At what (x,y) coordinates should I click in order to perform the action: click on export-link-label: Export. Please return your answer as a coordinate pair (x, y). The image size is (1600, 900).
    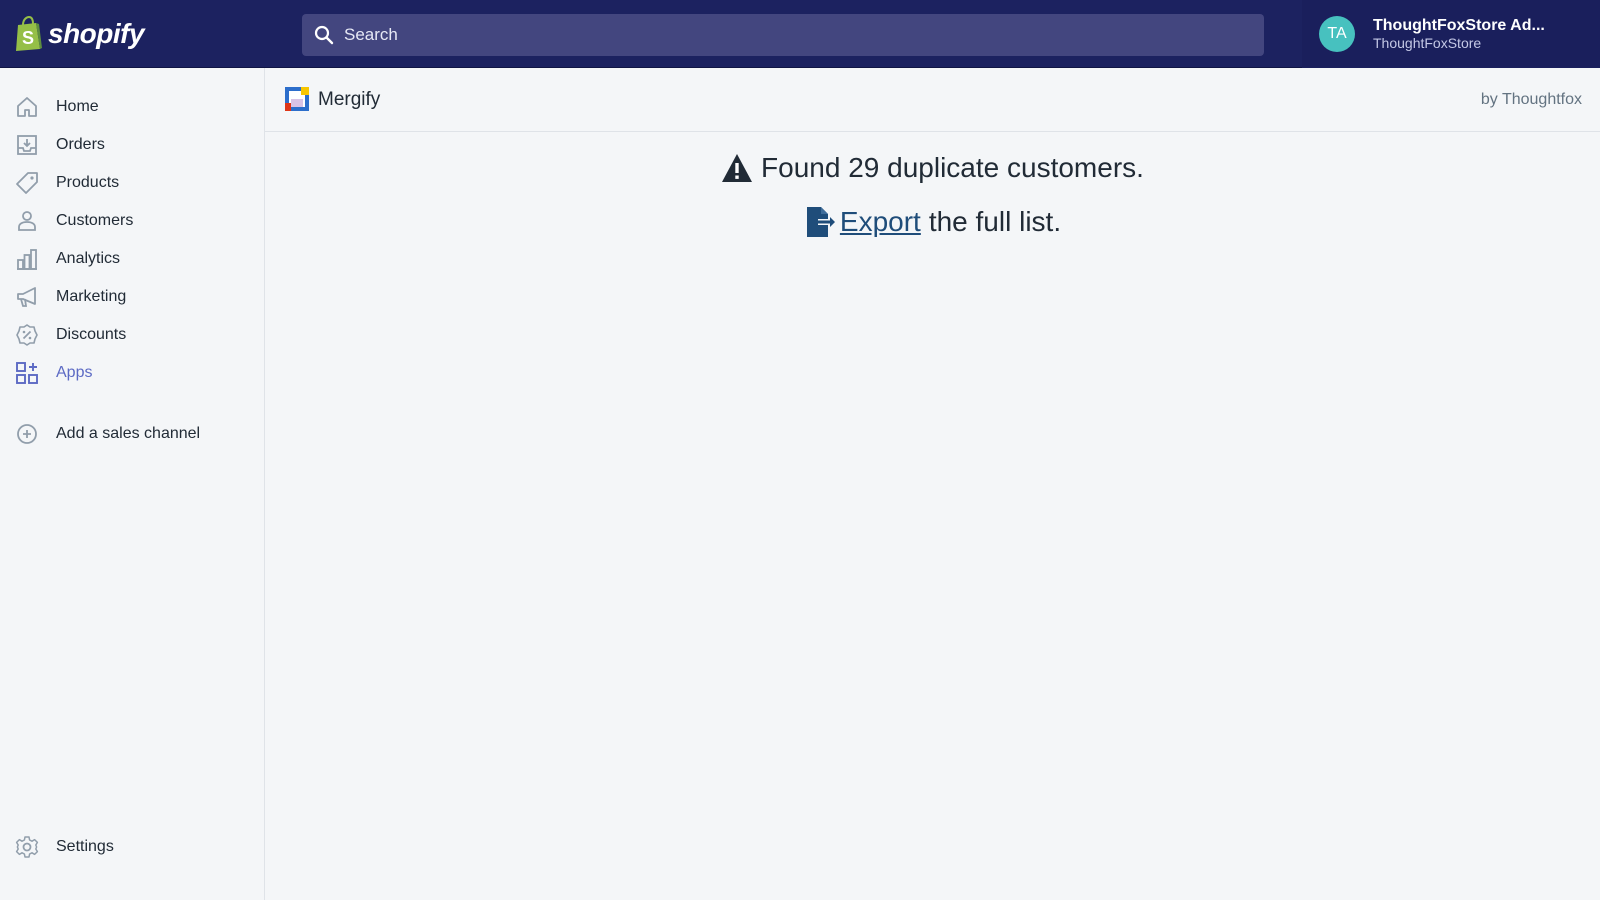
    Looking at the image, I should click on (880, 221).